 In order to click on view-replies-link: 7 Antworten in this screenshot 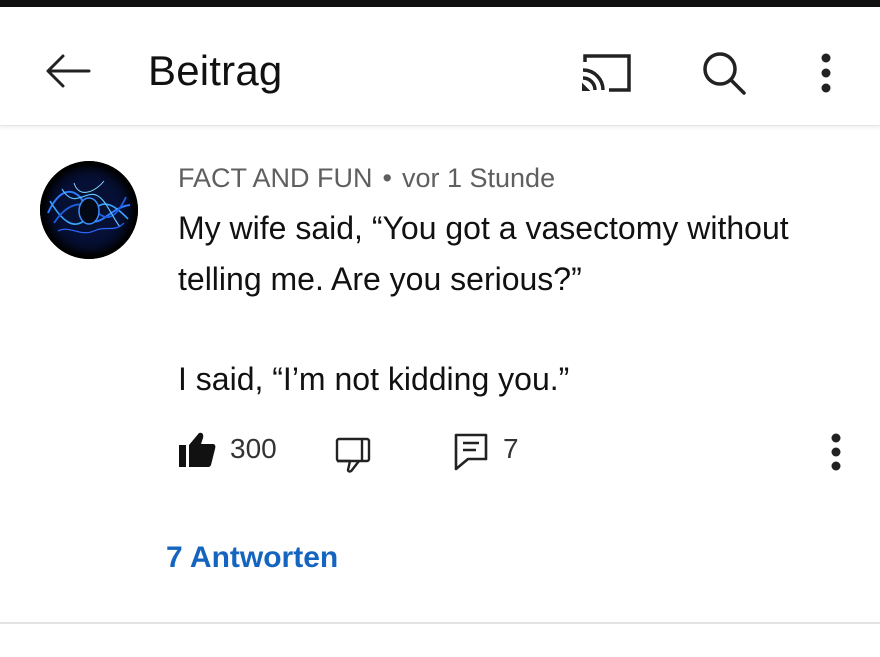, I will do `click(252, 558)`.